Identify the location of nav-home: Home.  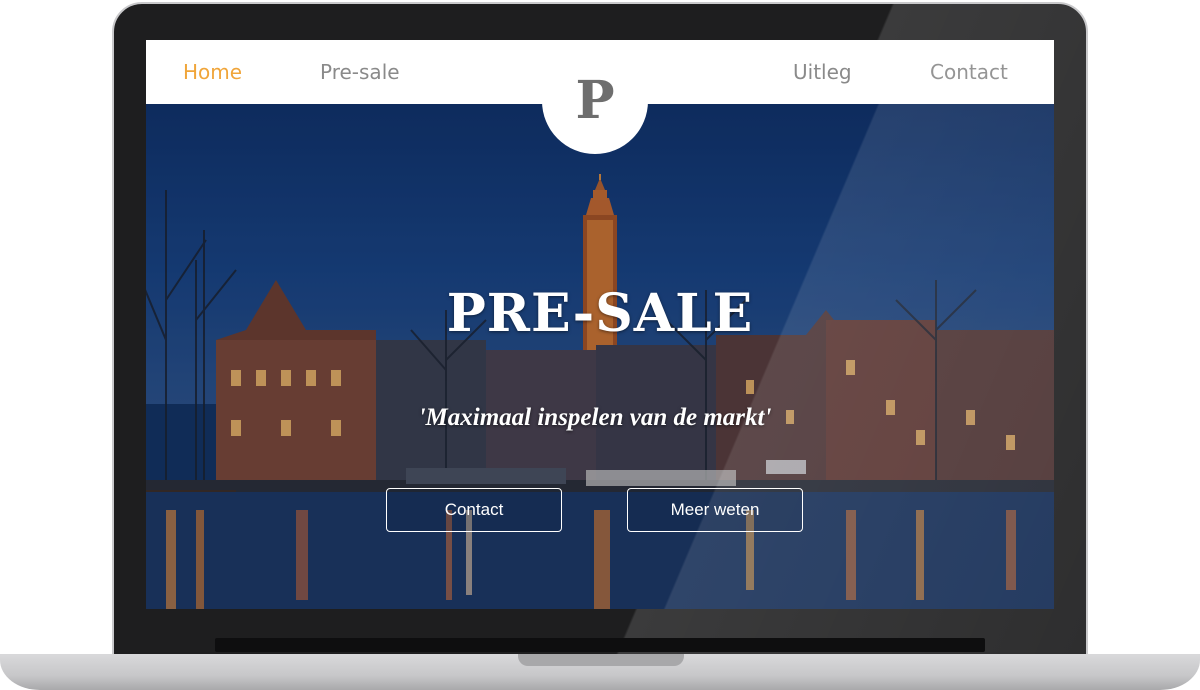
(212, 72).